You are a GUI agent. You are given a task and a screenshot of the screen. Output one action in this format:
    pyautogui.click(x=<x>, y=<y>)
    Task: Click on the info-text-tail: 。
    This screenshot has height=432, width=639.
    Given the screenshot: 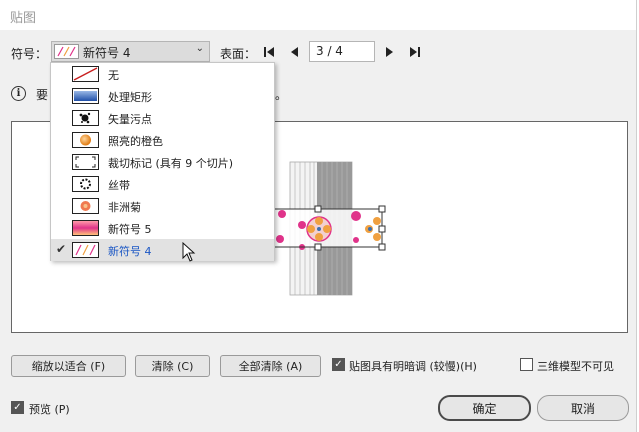 What is the action you would take?
    pyautogui.click(x=281, y=95)
    